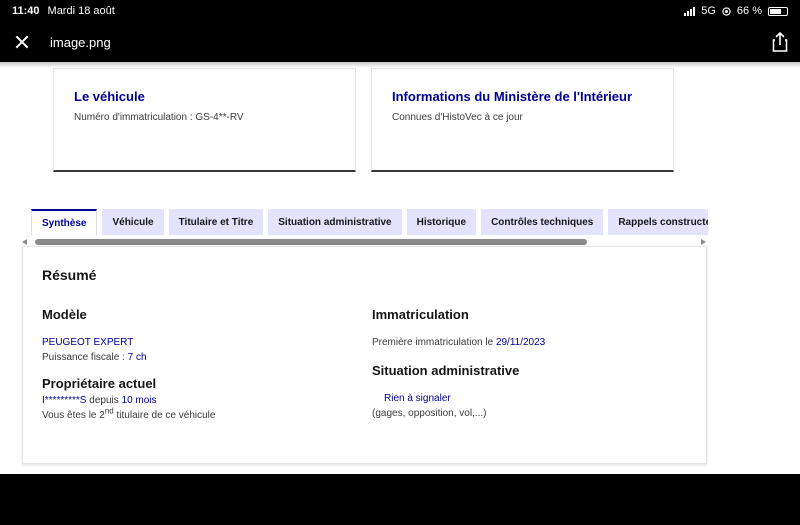 The width and height of the screenshot is (800, 525). Describe the element at coordinates (216, 222) in the screenshot. I see `tab-titulaire-et-titre: Titulaire et Titre` at that location.